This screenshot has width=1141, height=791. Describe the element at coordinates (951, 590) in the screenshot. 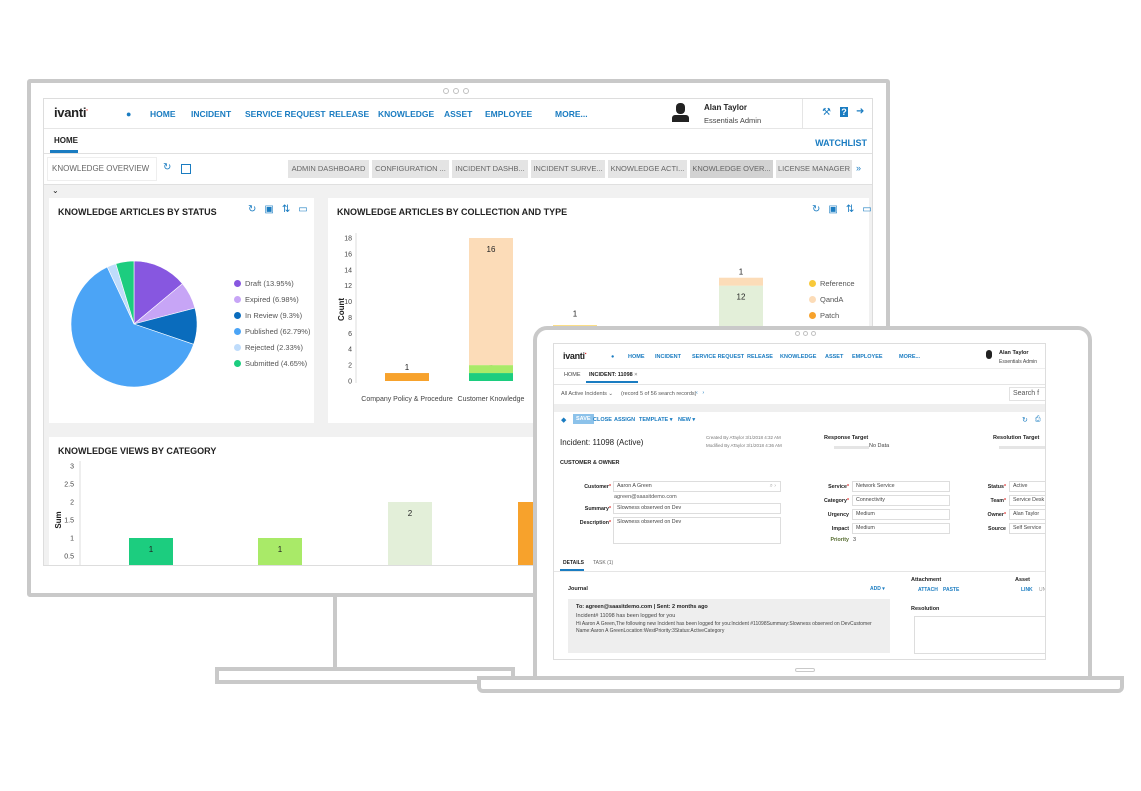

I see `paste-button: PASTE` at that location.